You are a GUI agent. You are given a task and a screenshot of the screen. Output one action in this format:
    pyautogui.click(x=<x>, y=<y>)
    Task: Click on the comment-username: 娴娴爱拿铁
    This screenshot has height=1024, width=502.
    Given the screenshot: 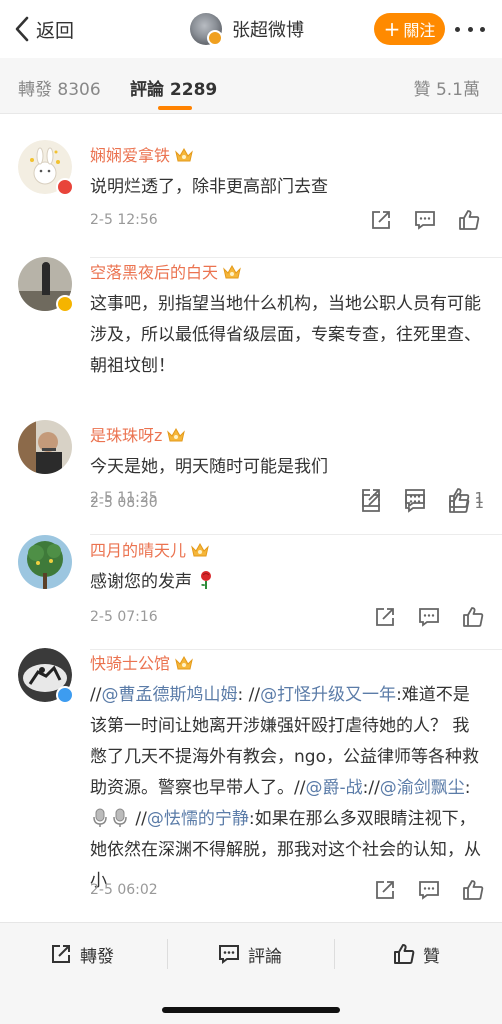 What is the action you would take?
    pyautogui.click(x=142, y=154)
    